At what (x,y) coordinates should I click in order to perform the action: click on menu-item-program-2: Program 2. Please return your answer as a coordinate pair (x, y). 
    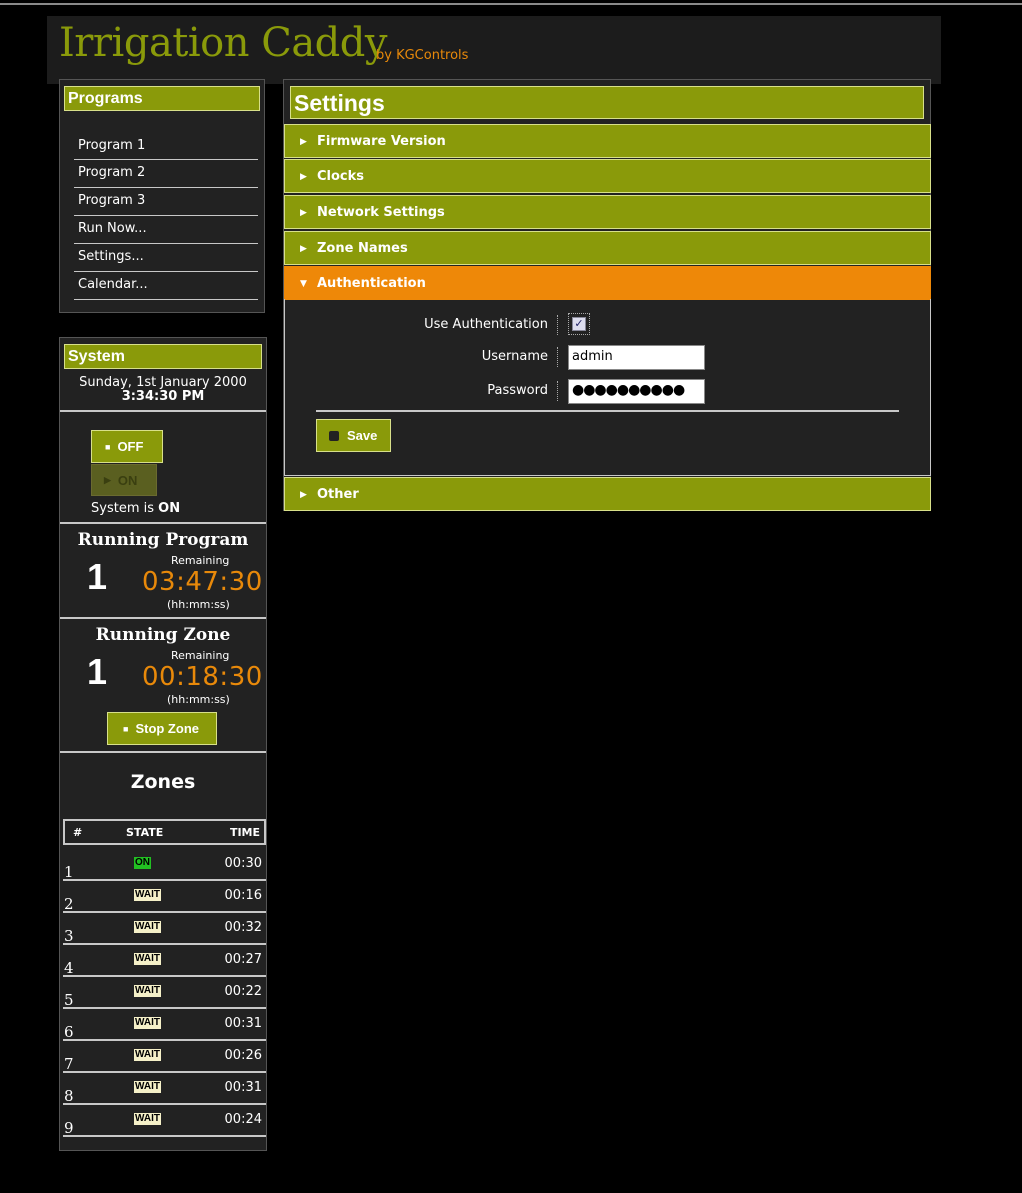
    Looking at the image, I should click on (166, 174).